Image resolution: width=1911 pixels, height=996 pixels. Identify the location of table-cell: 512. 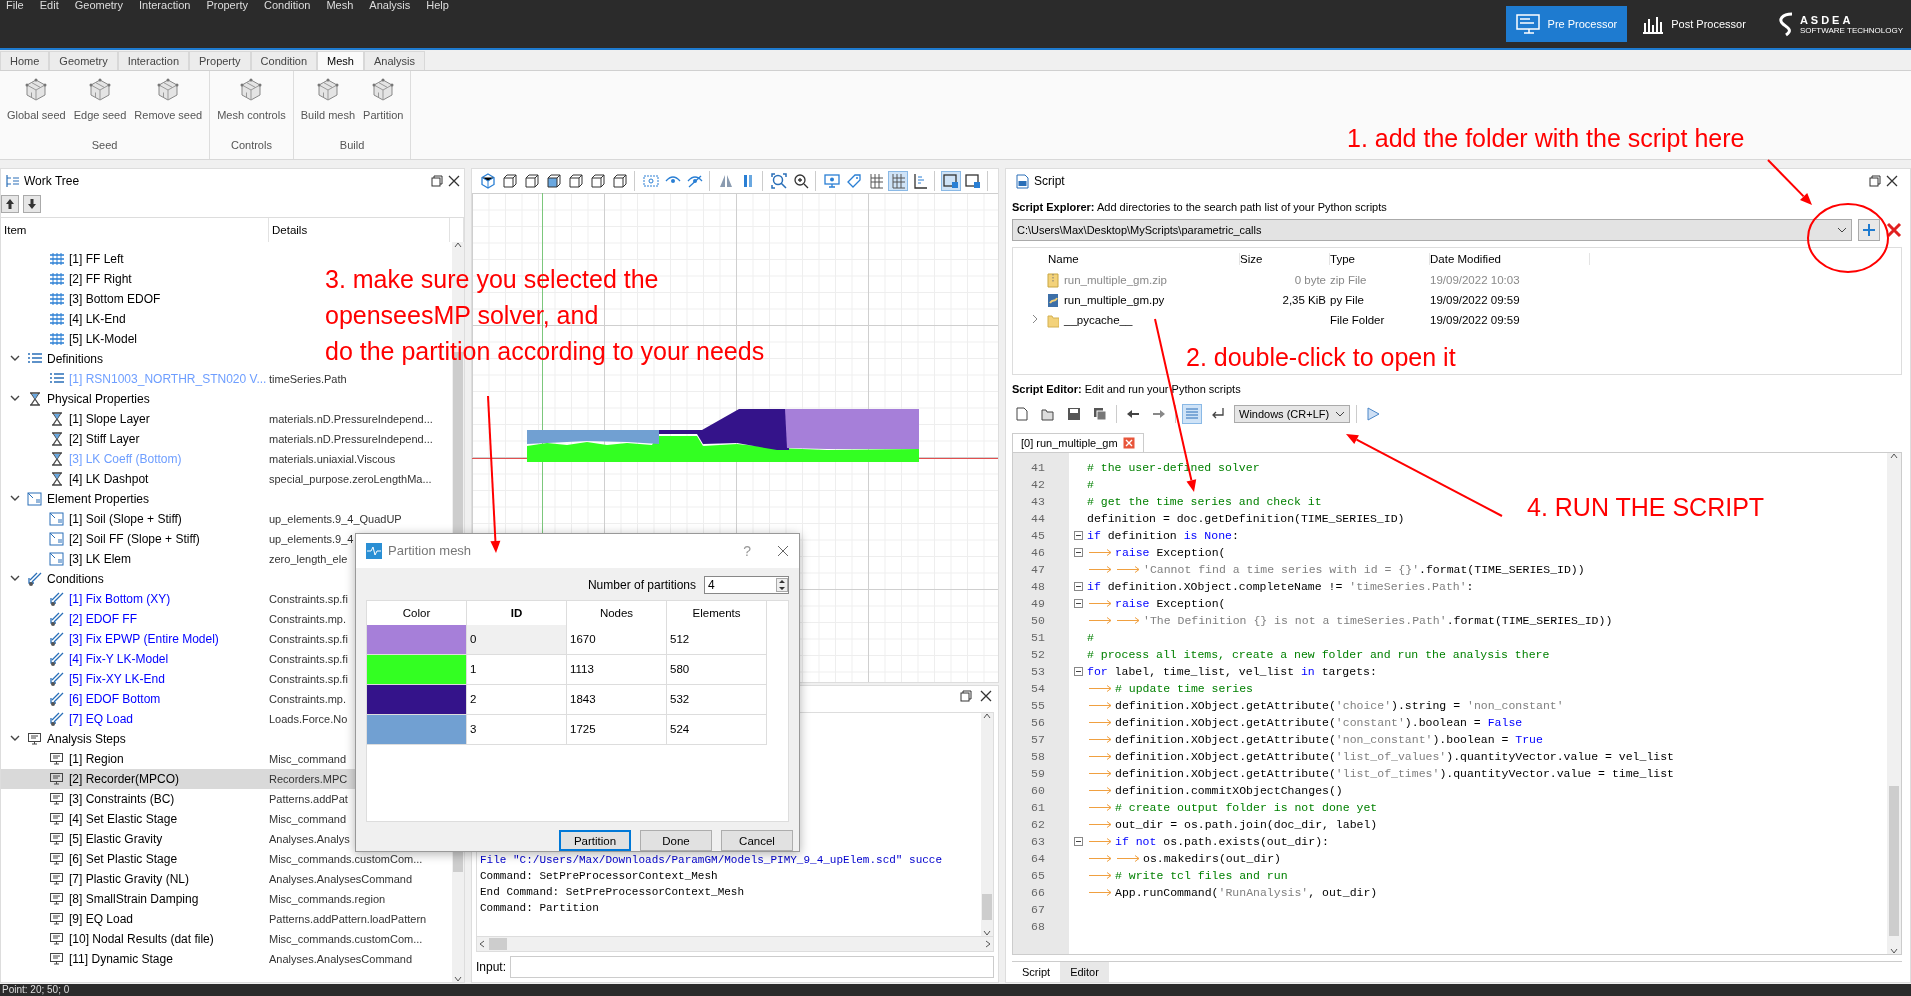
(717, 639).